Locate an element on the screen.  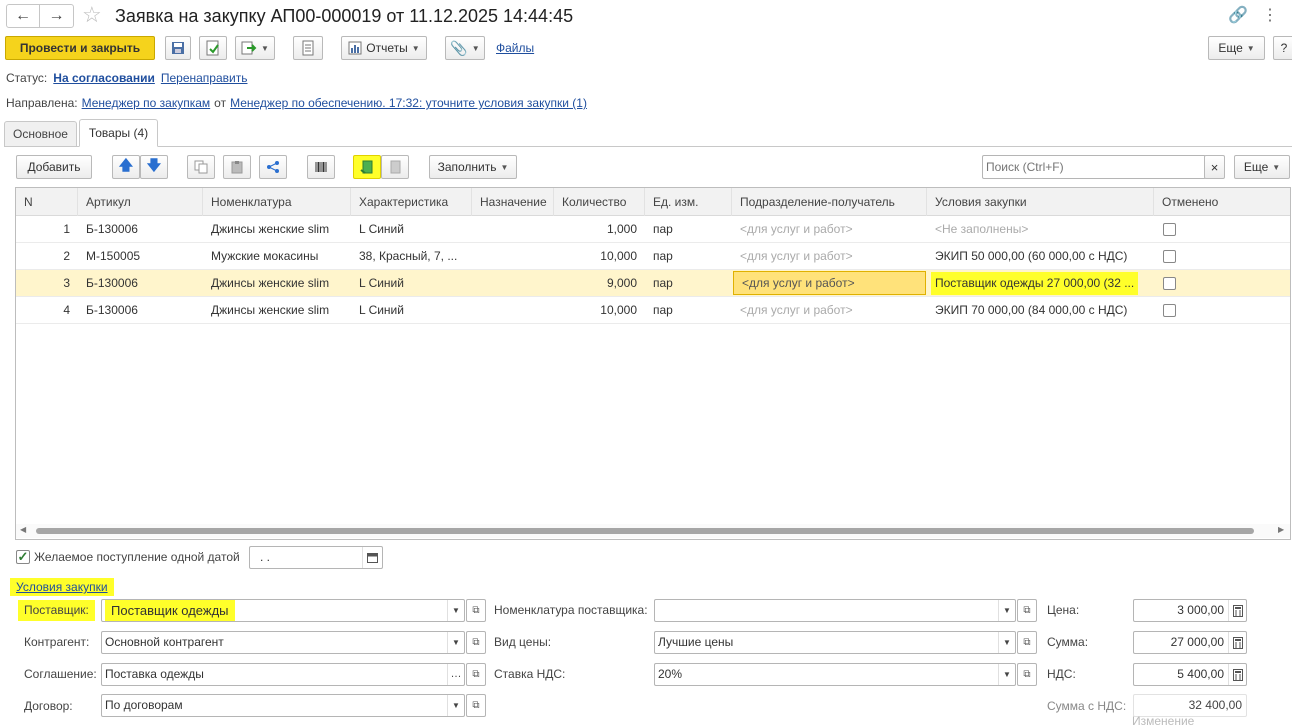
col-header-purpose: Назначение is located at coordinates (513, 202).